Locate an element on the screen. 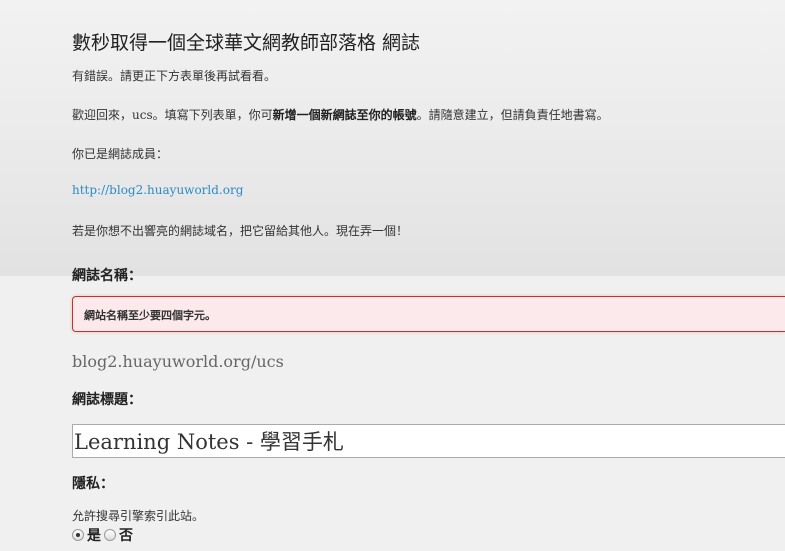 The width and height of the screenshot is (785, 551). welcome-prefix: 歡迎回來，ucs。填寫下列表單，你可 is located at coordinates (172, 115).